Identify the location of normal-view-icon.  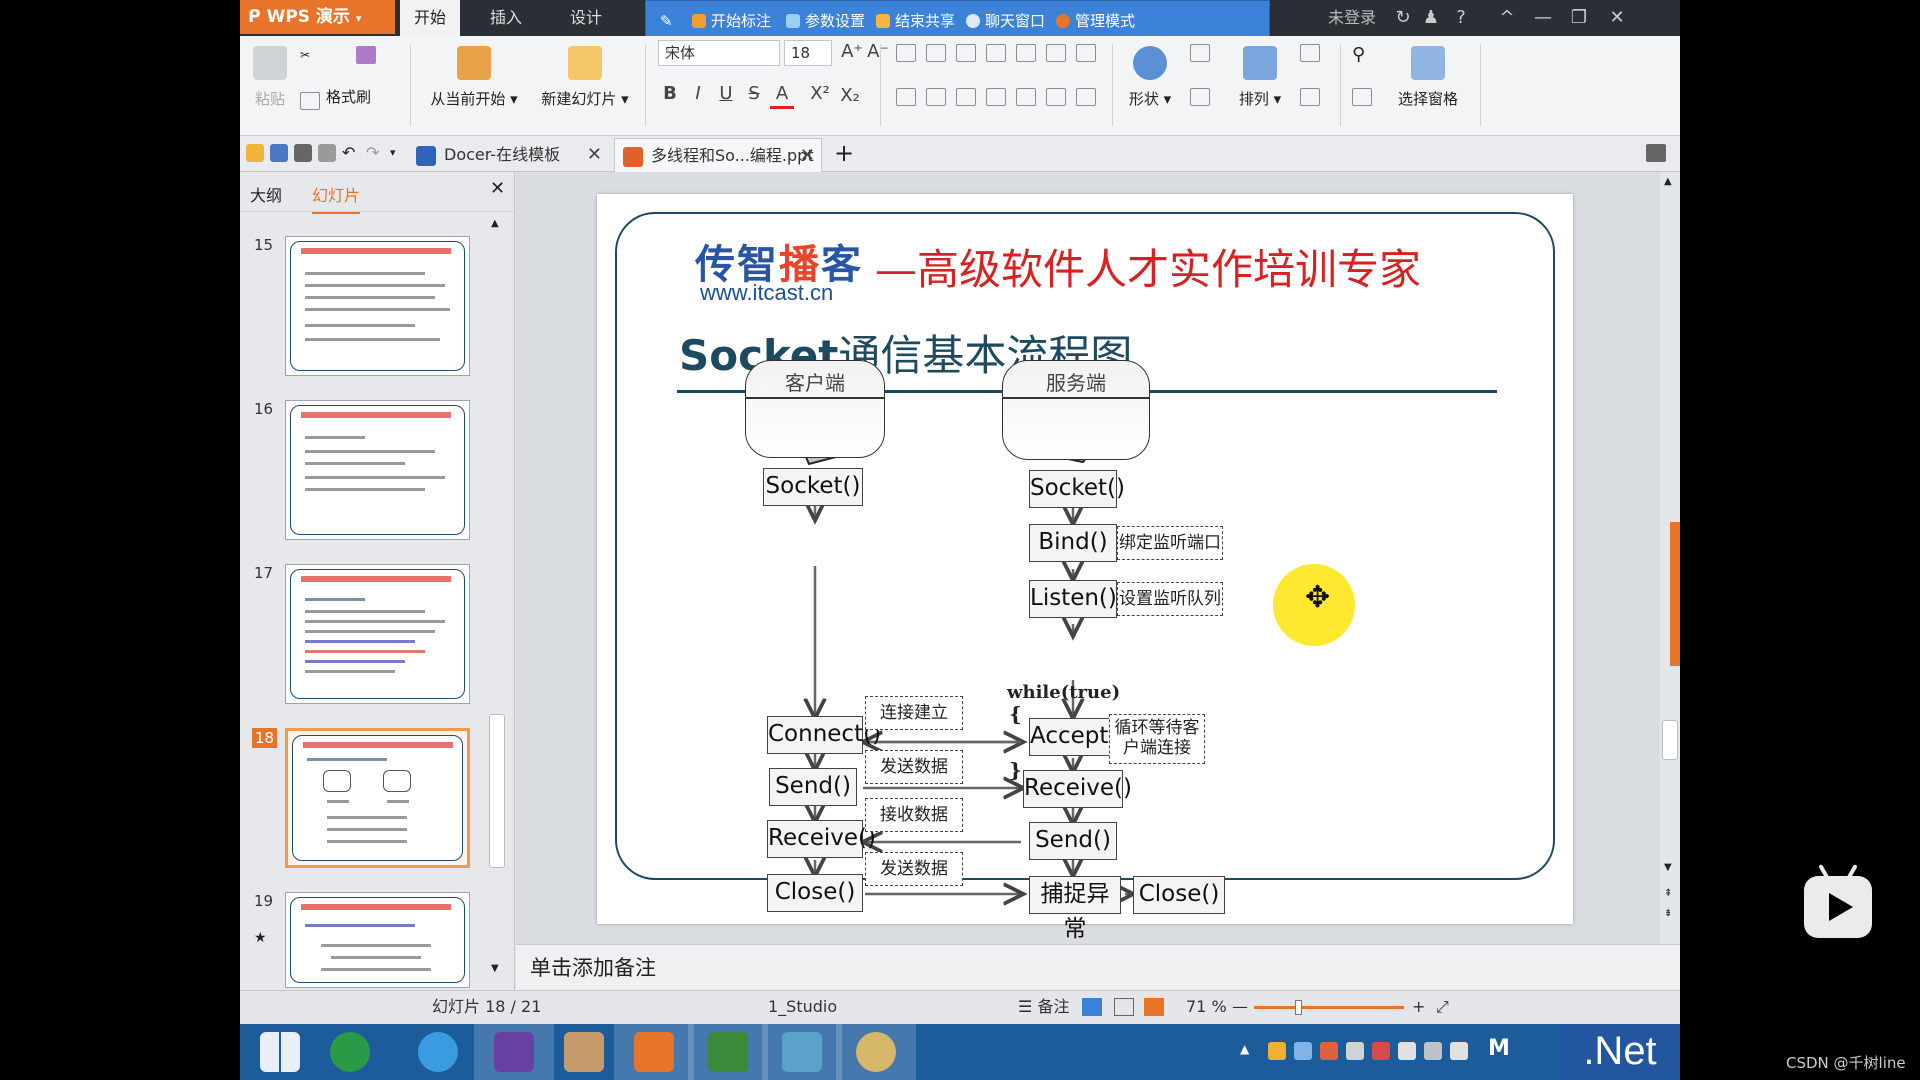
(1092, 1007).